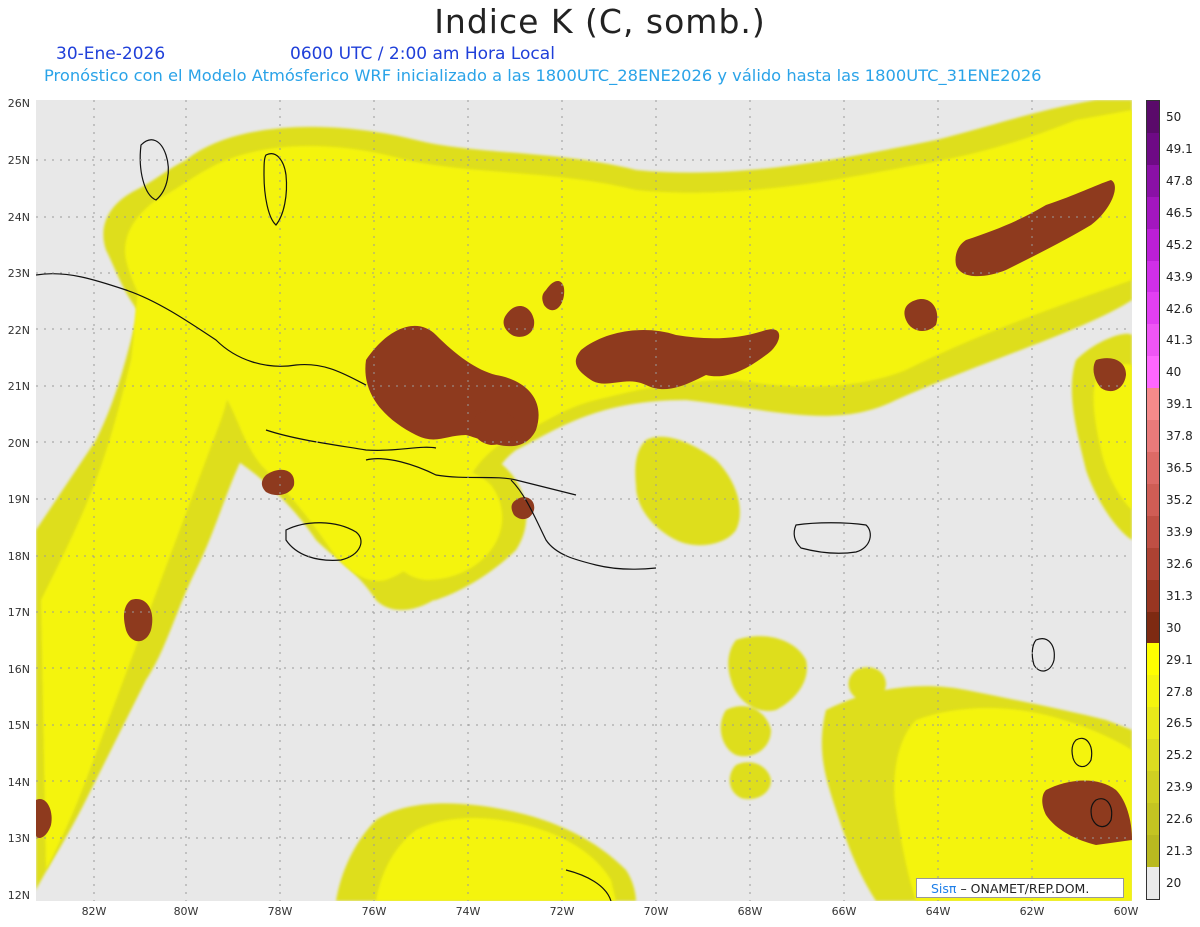  Describe the element at coordinates (1179, 468) in the screenshot. I see `colorbar-label: 36.5` at that location.